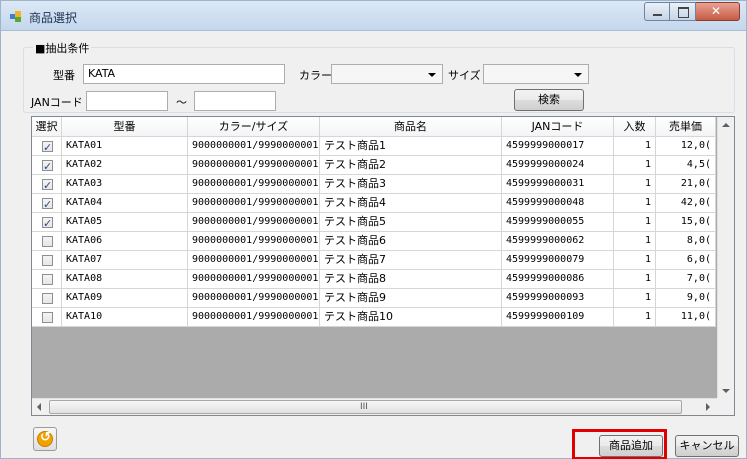 This screenshot has height=459, width=747. Describe the element at coordinates (635, 127) in the screenshot. I see `column-header-qty: 入数` at that location.